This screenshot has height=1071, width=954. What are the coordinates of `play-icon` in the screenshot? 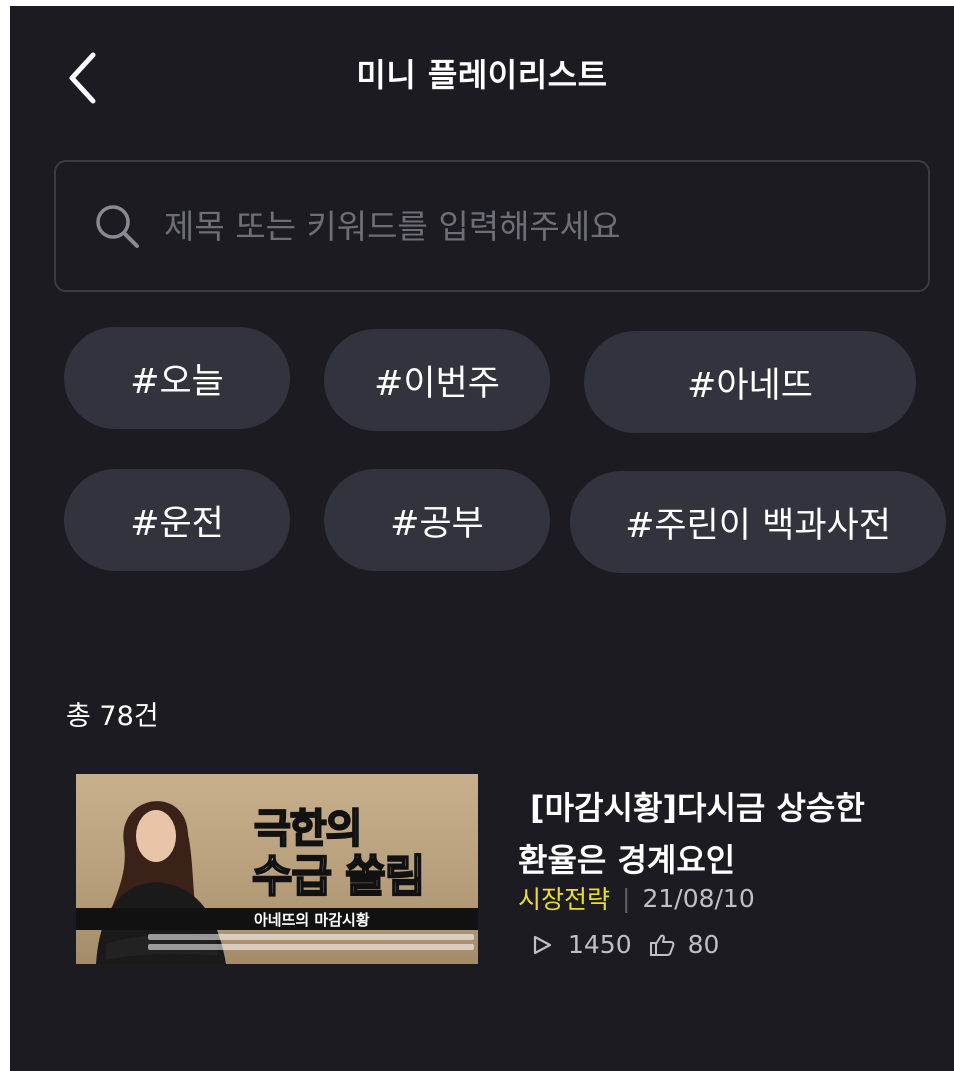 It's located at (542, 945).